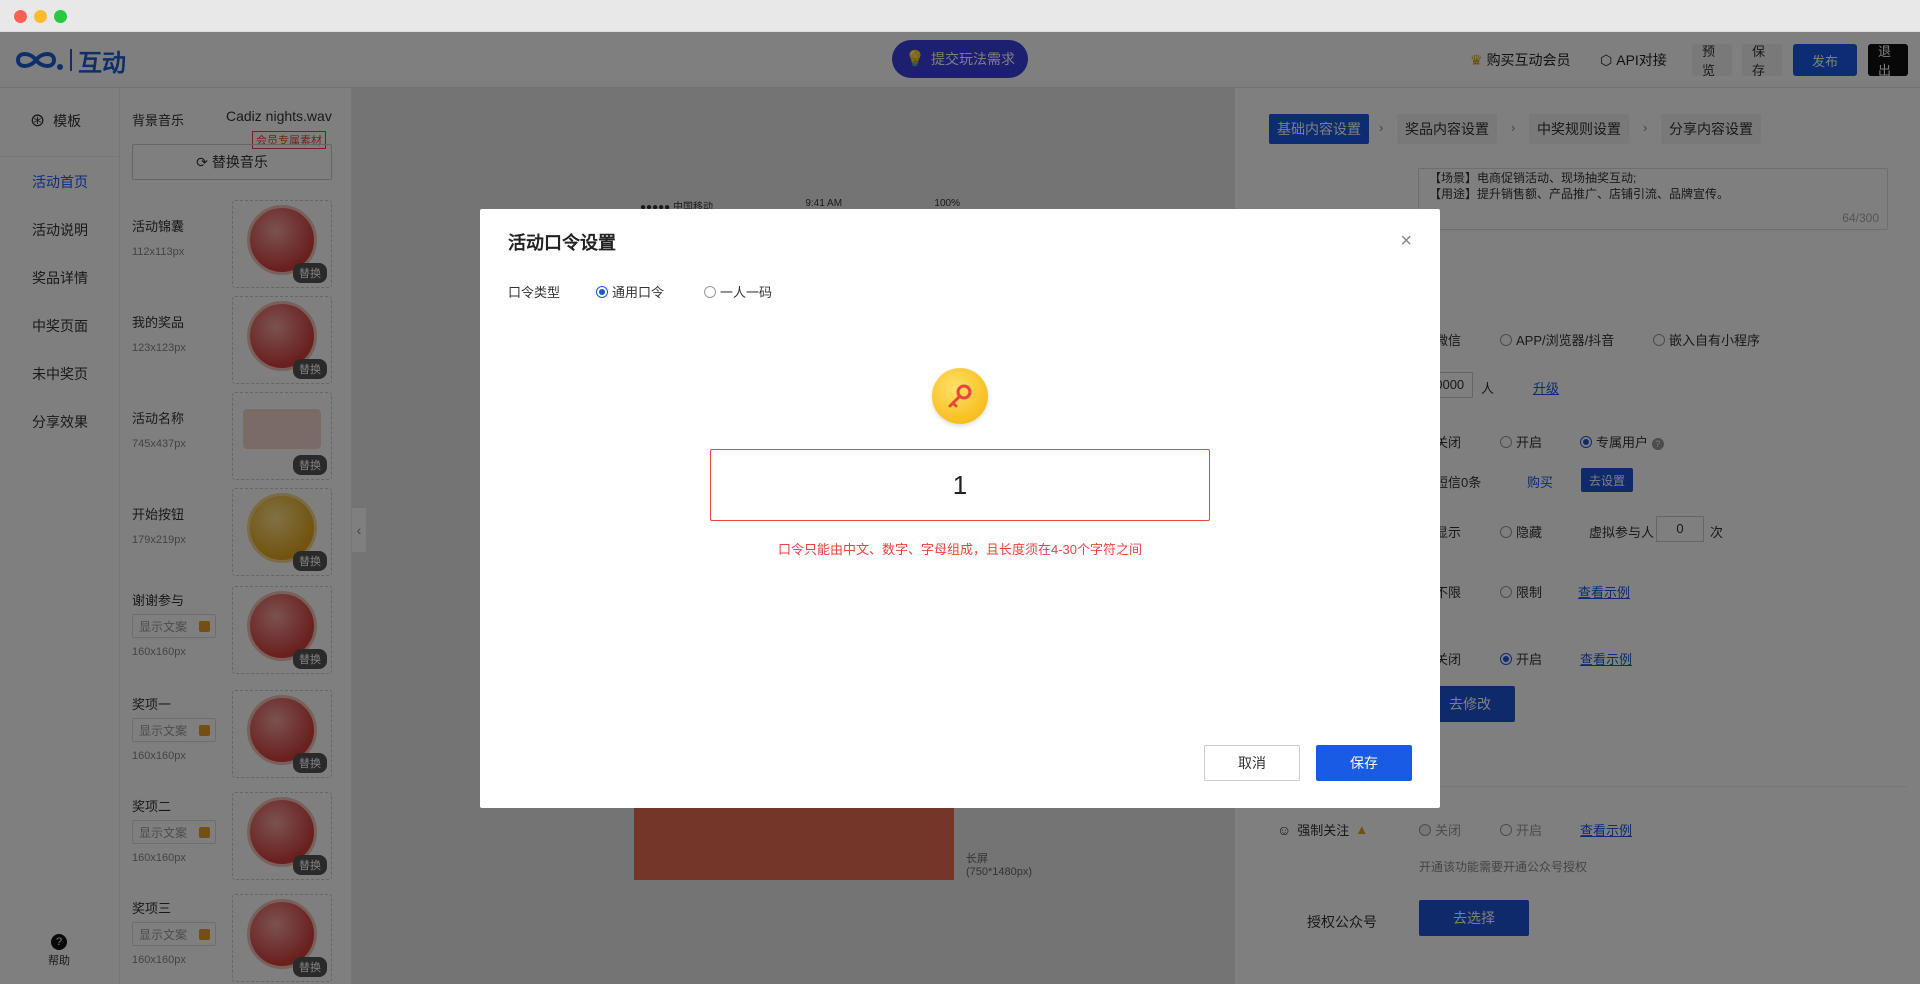 Image resolution: width=1920 pixels, height=984 pixels. I want to click on unique-code-radio: 一人一码, so click(738, 291).